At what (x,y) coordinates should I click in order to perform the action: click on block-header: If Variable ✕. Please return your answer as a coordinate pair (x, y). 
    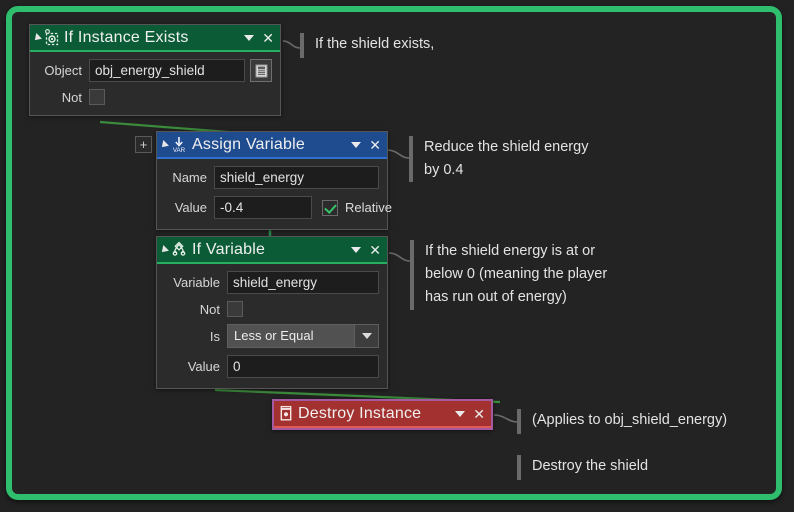
    Looking at the image, I should click on (272, 250).